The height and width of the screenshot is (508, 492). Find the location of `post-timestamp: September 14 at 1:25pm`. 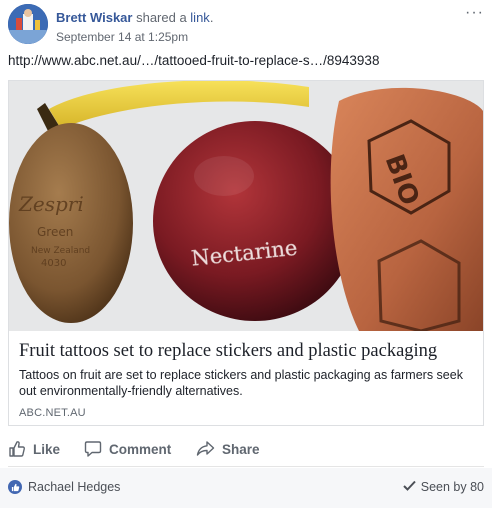

post-timestamp: September 14 at 1:25pm is located at coordinates (122, 37).